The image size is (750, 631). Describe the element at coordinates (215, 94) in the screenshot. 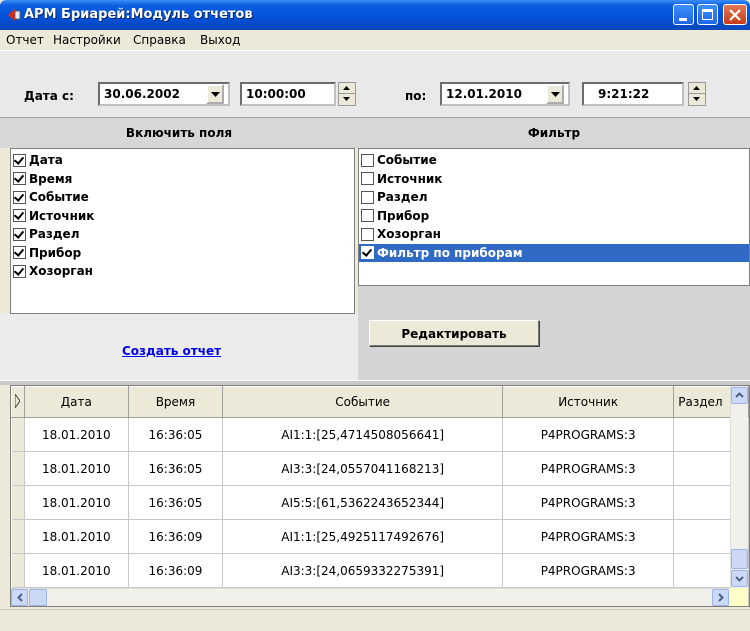

I see `date-from-dropdown-button` at that location.